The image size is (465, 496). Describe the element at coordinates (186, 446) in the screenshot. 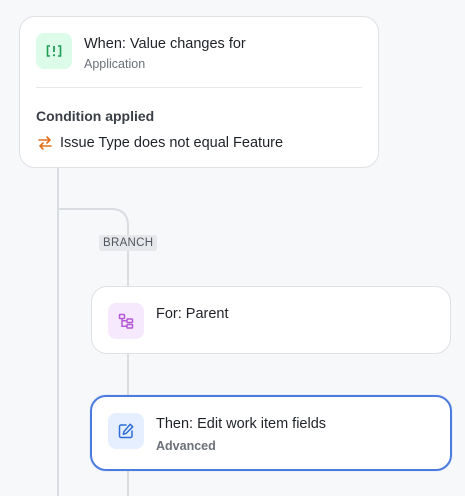

I see `action-step-subtitle: Advanced` at that location.